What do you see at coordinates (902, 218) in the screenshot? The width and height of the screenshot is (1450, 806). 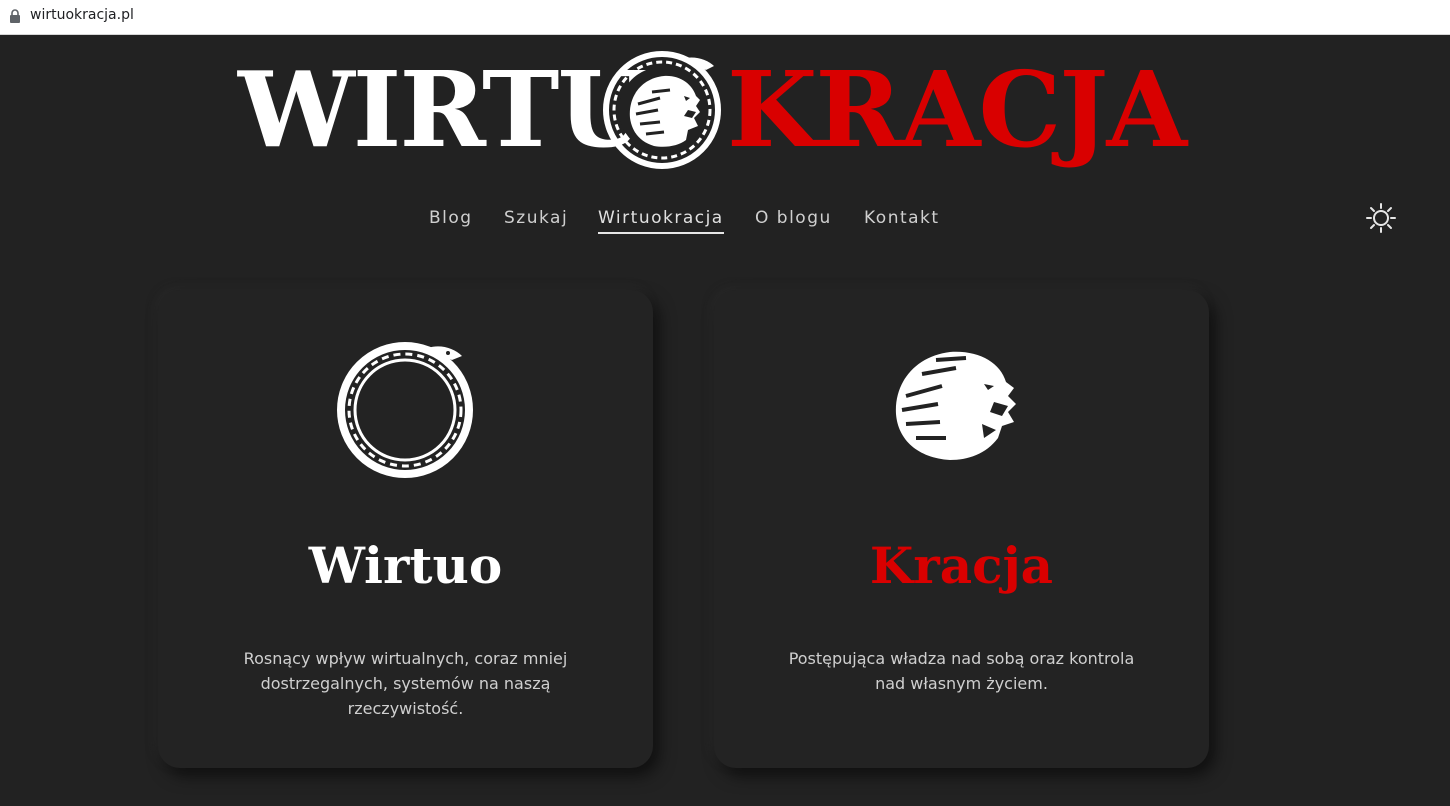 I see `nav-item-kontakt: Kontakt` at bounding box center [902, 218].